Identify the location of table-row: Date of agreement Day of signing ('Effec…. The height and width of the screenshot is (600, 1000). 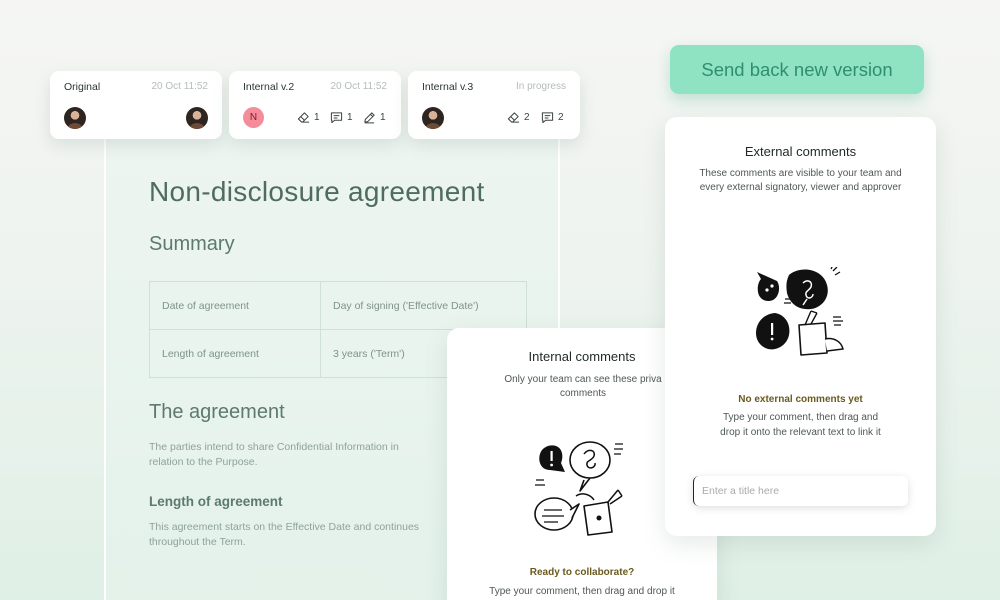
(338, 305).